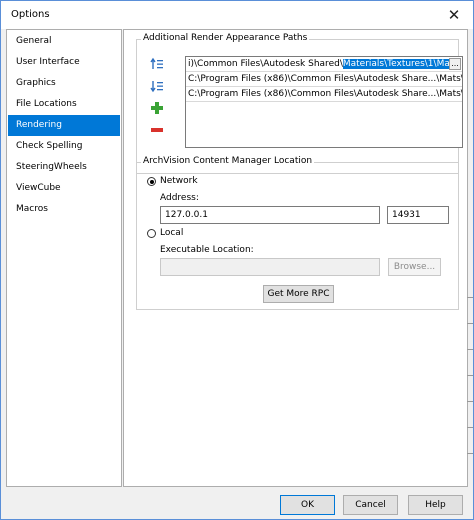 The height and width of the screenshot is (520, 474). Describe the element at coordinates (298, 294) in the screenshot. I see `get-more-rpc-button: Get More RPC` at that location.